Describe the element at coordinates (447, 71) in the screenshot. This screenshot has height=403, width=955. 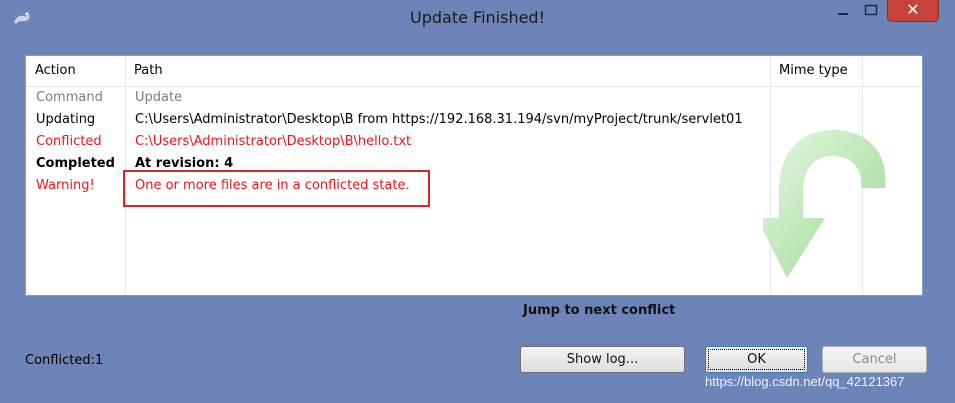
I see `column-header-path: Path` at that location.